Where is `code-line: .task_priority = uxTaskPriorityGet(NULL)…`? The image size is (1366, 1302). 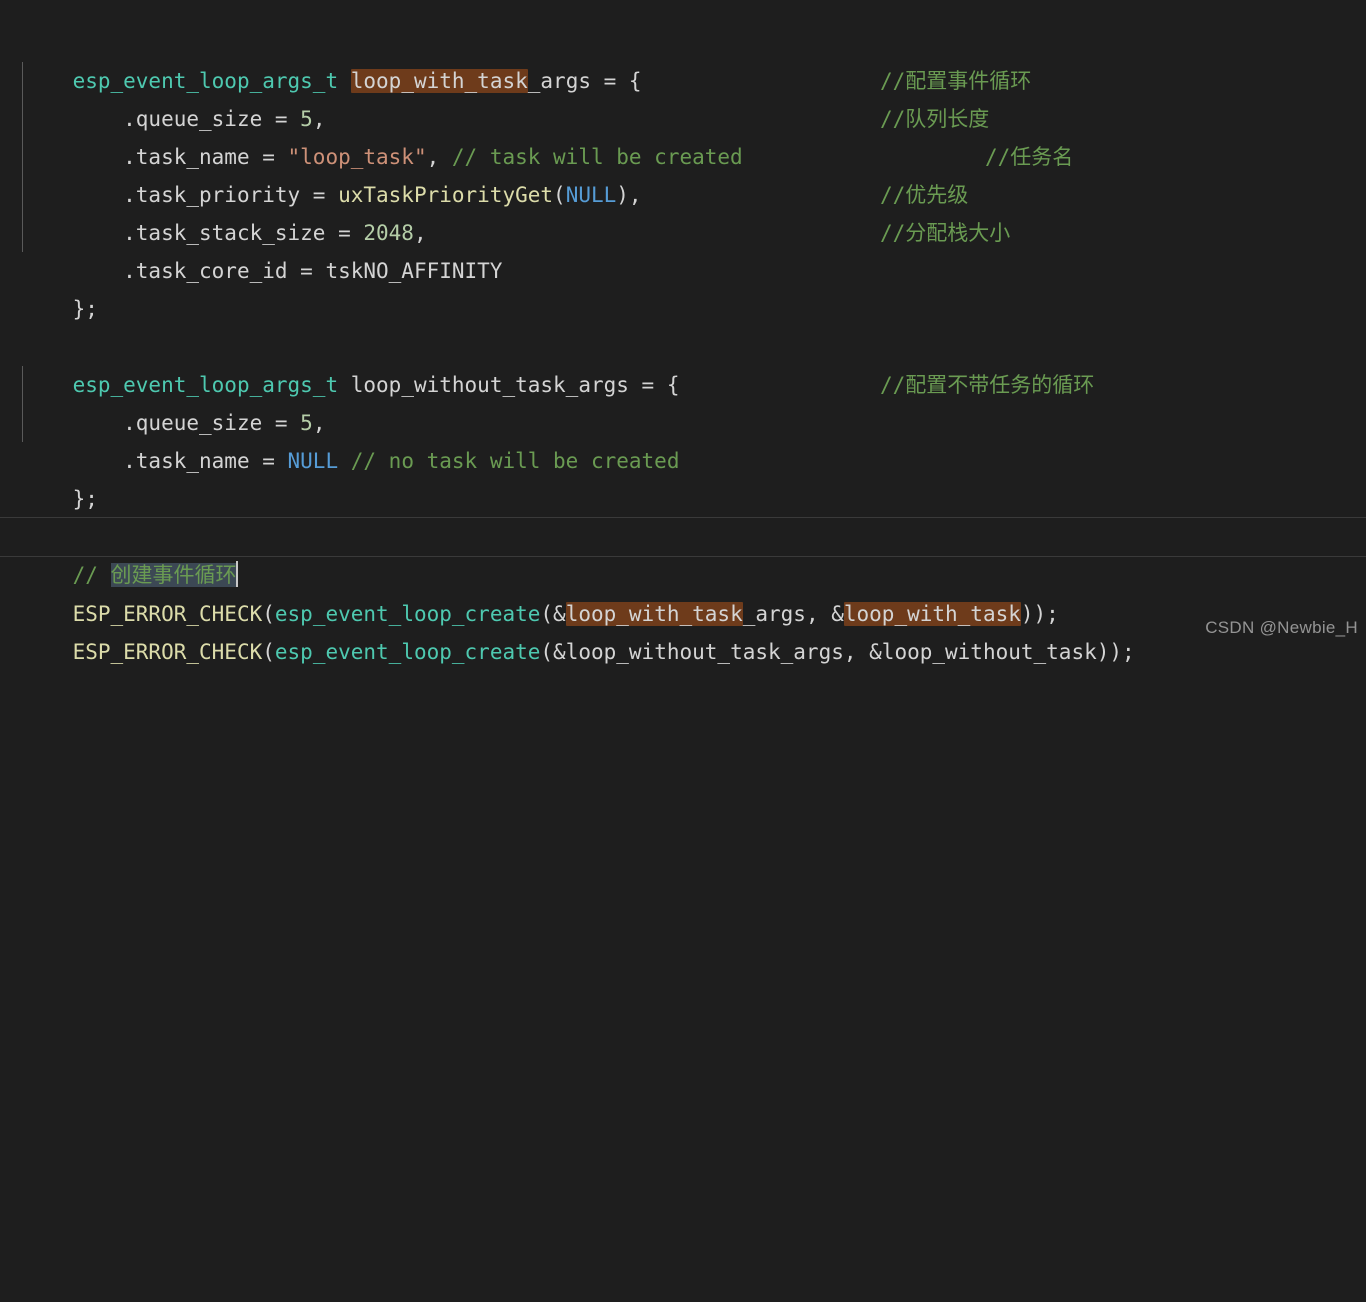
code-line: .task_priority = uxTaskPriorityGet(NULL)… is located at coordinates (683, 172).